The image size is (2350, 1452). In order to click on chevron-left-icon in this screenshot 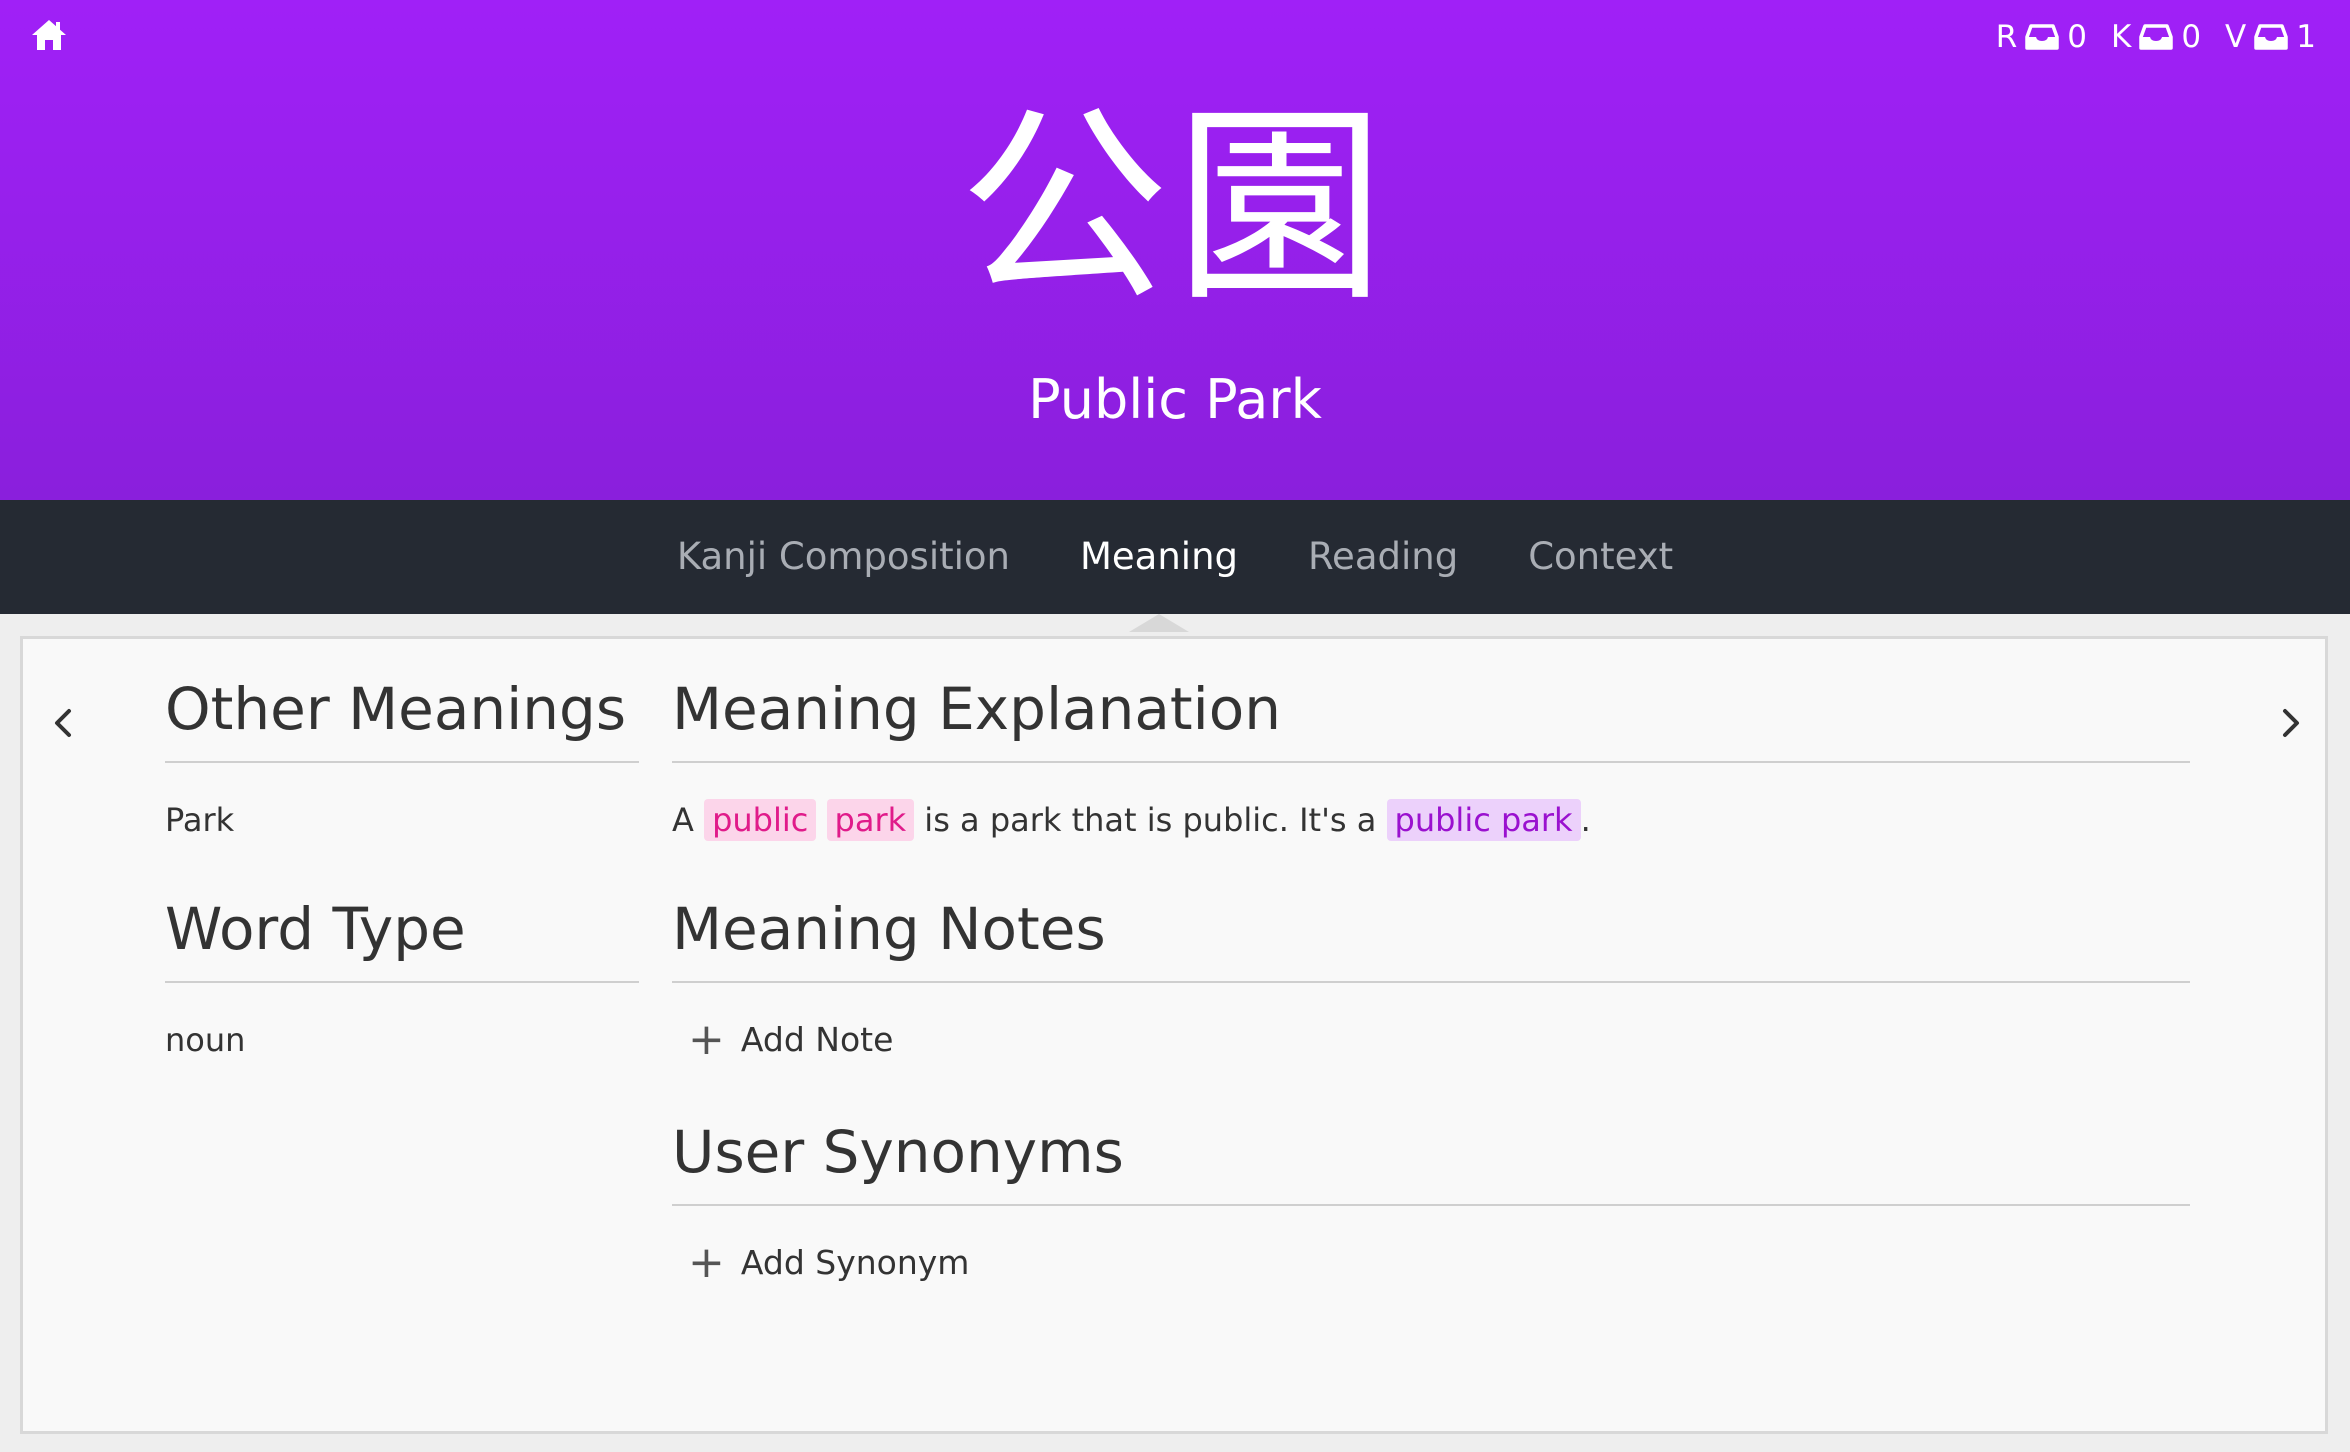, I will do `click(62, 723)`.